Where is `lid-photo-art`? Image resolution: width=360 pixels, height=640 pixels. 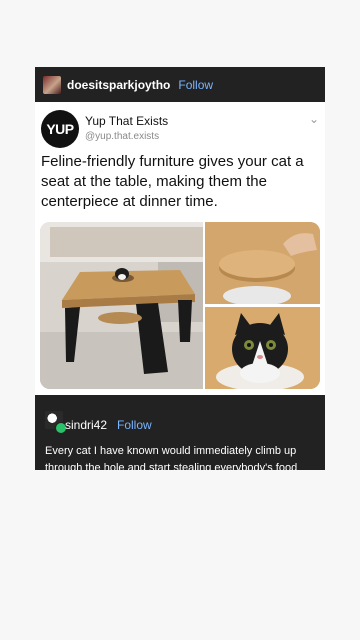 lid-photo-art is located at coordinates (262, 263).